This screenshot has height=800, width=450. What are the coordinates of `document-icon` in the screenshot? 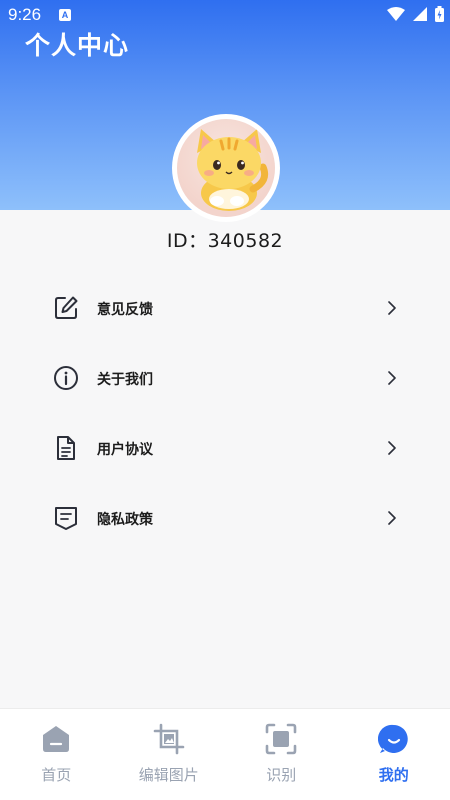 It's located at (66, 448).